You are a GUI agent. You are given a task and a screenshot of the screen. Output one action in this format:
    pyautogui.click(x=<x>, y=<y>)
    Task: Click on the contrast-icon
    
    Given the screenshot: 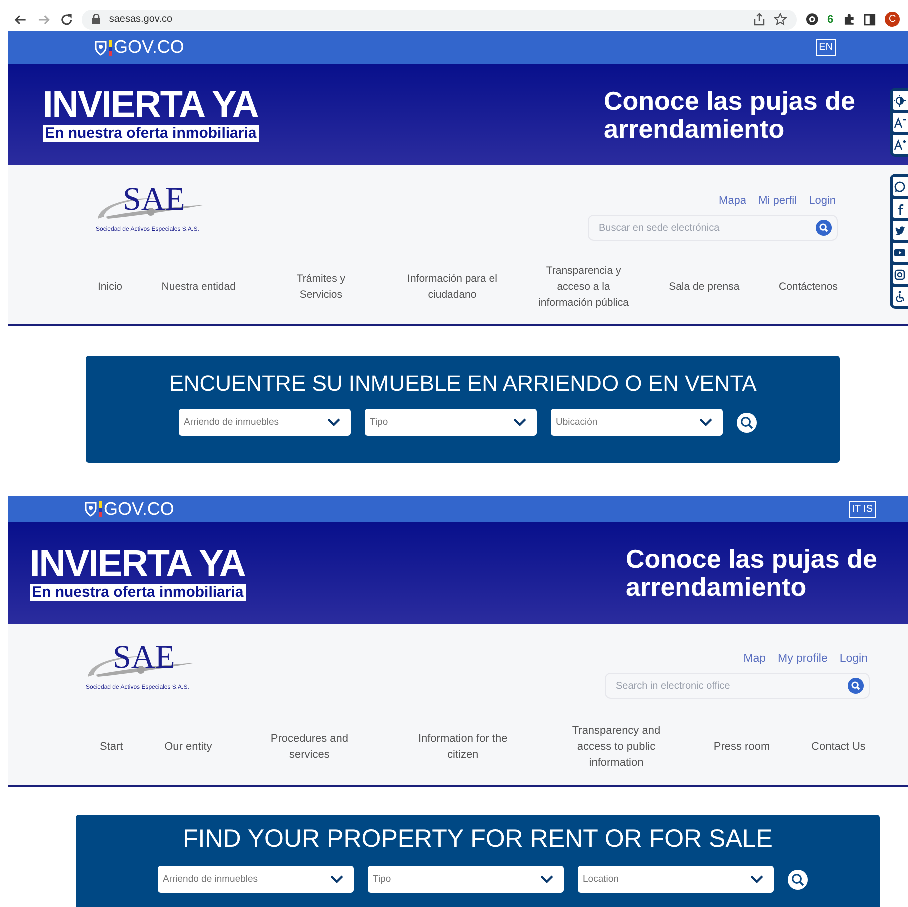 What is the action you would take?
    pyautogui.click(x=900, y=100)
    